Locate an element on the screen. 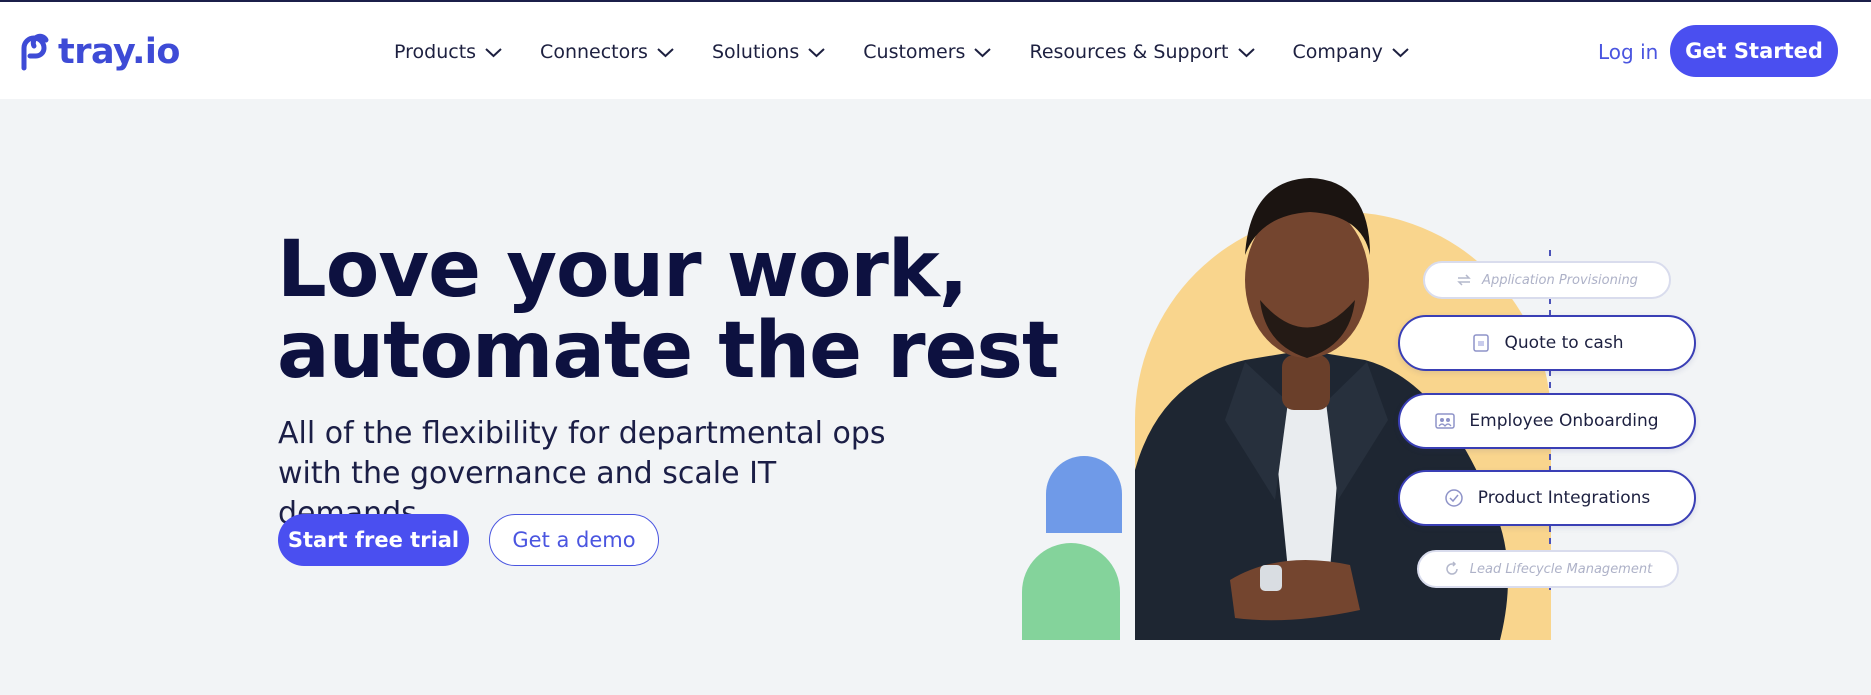 Image resolution: width=1871 pixels, height=695 pixels. get-demo-button: Get a demo is located at coordinates (574, 540).